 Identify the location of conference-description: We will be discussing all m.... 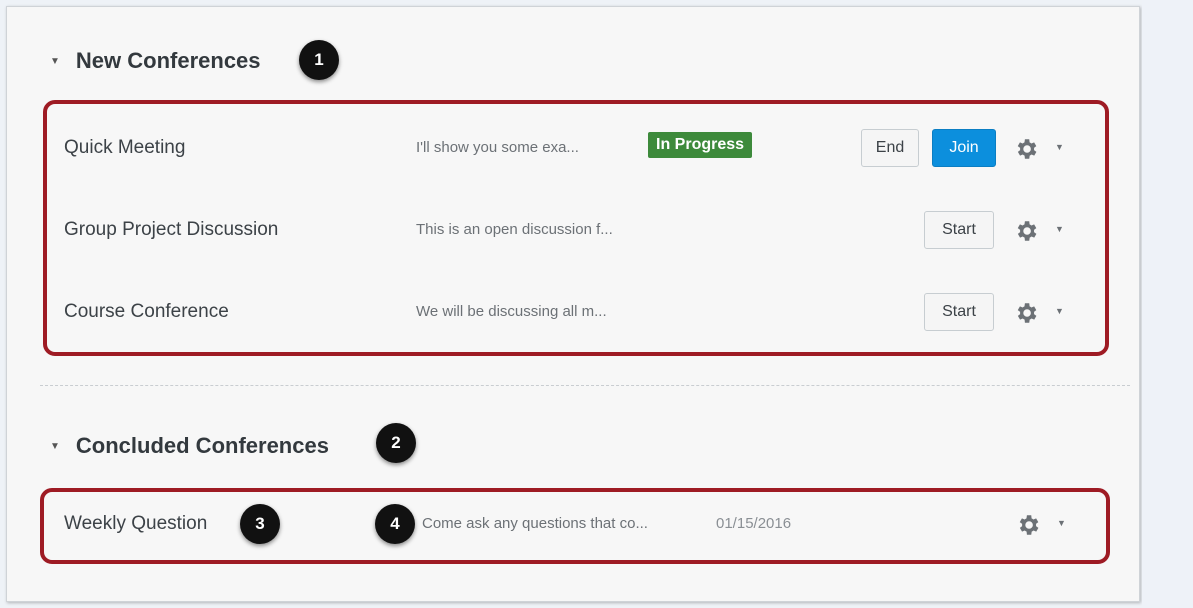
(511, 311).